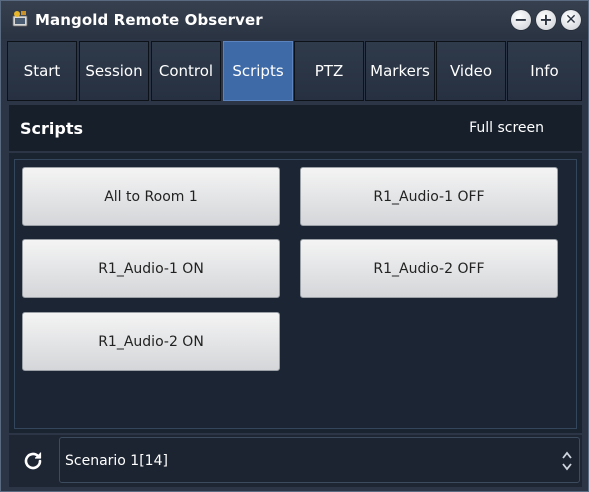 This screenshot has width=589, height=492. What do you see at coordinates (20, 19) in the screenshot?
I see `app-logo-icon` at bounding box center [20, 19].